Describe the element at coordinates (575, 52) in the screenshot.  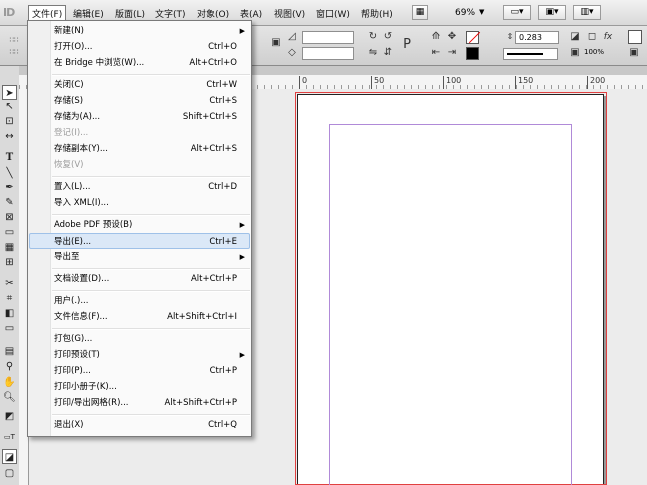
I see `opacity-icon: ▣` at that location.